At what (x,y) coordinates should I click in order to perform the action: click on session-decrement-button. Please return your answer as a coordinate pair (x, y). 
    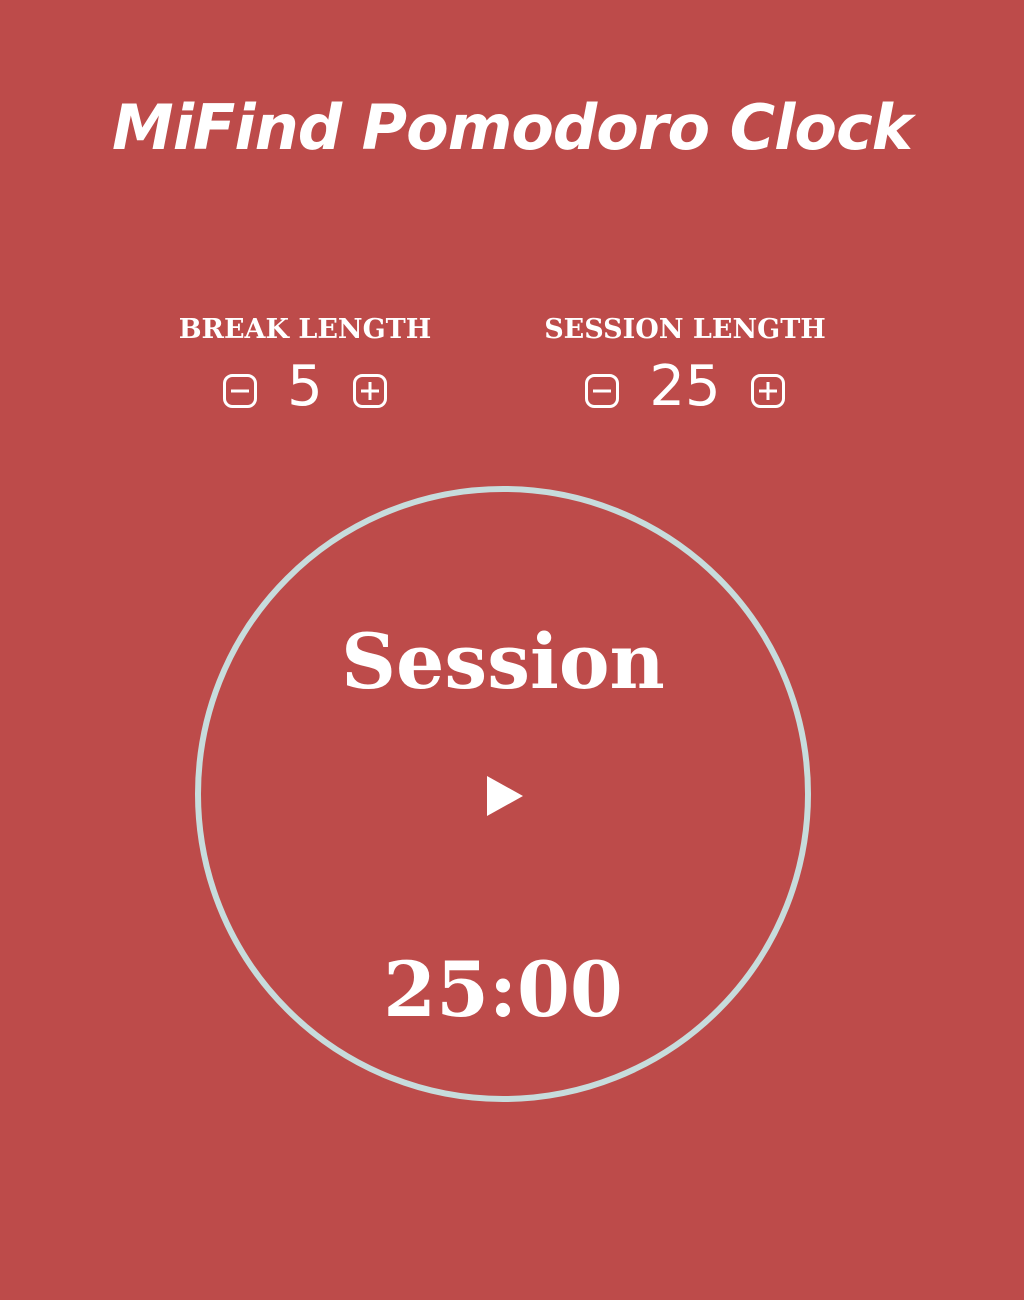
    Looking at the image, I should click on (602, 391).